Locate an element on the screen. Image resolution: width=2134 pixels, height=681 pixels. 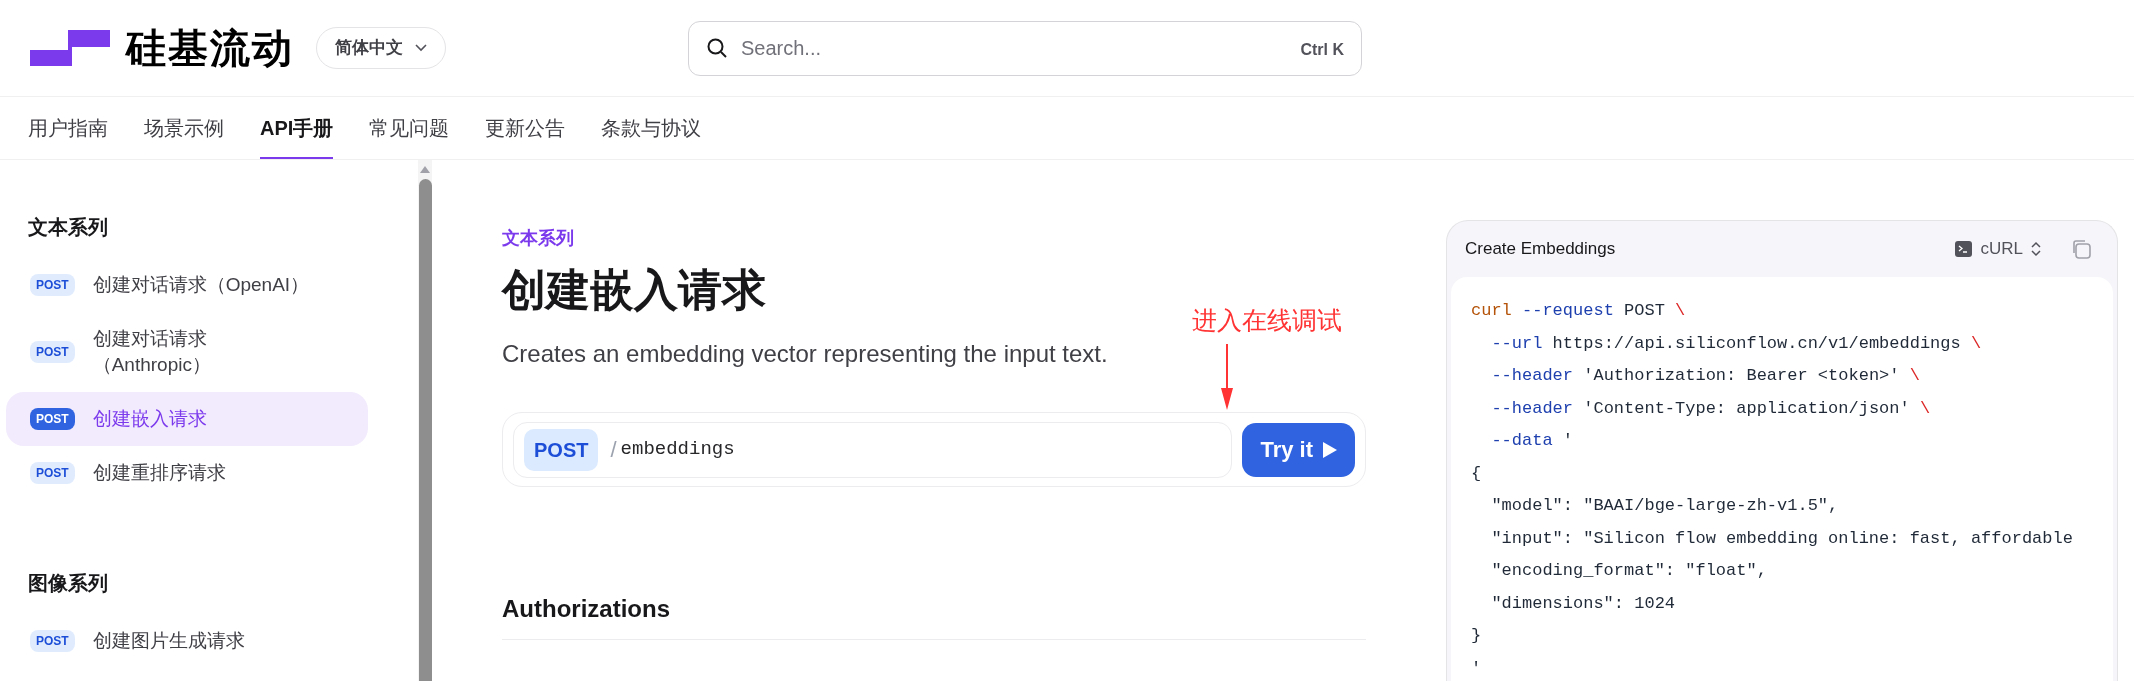
copy-icon is located at coordinates (2081, 249).